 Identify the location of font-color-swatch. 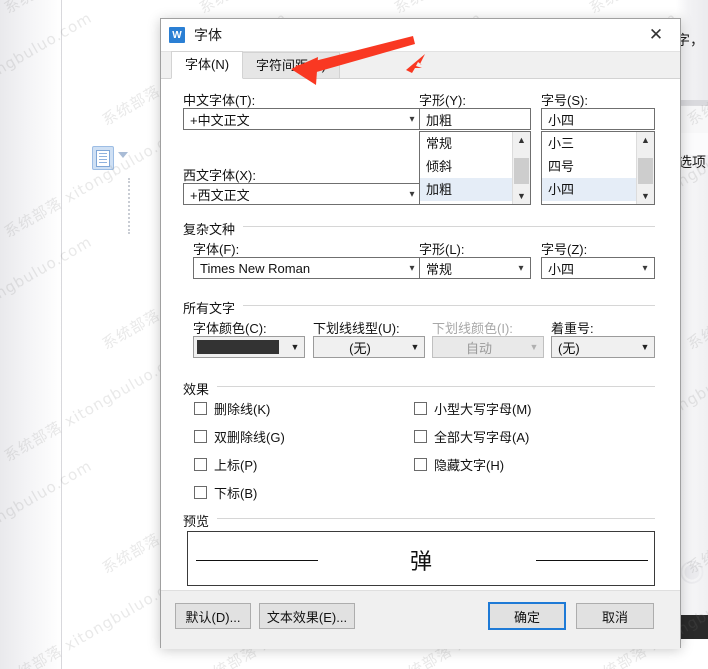
(238, 347).